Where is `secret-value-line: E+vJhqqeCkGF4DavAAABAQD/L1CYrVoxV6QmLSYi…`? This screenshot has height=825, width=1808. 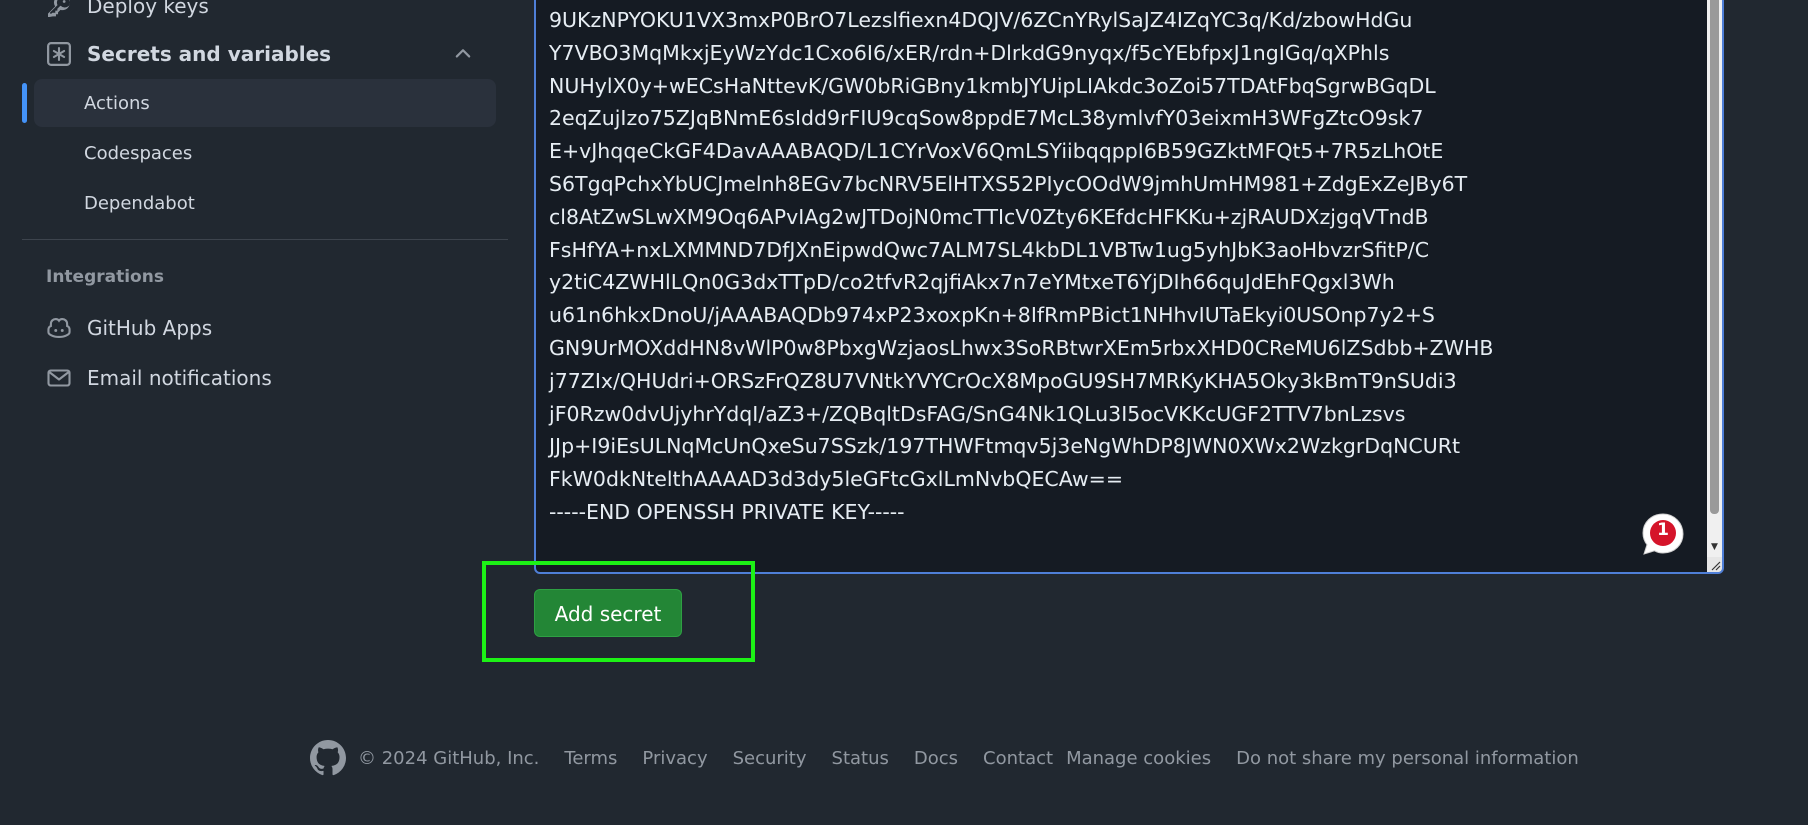 secret-value-line: E+vJhqqeCkGF4DavAAABAQD/L1CYrVoxV6QmLSYi… is located at coordinates (996, 151).